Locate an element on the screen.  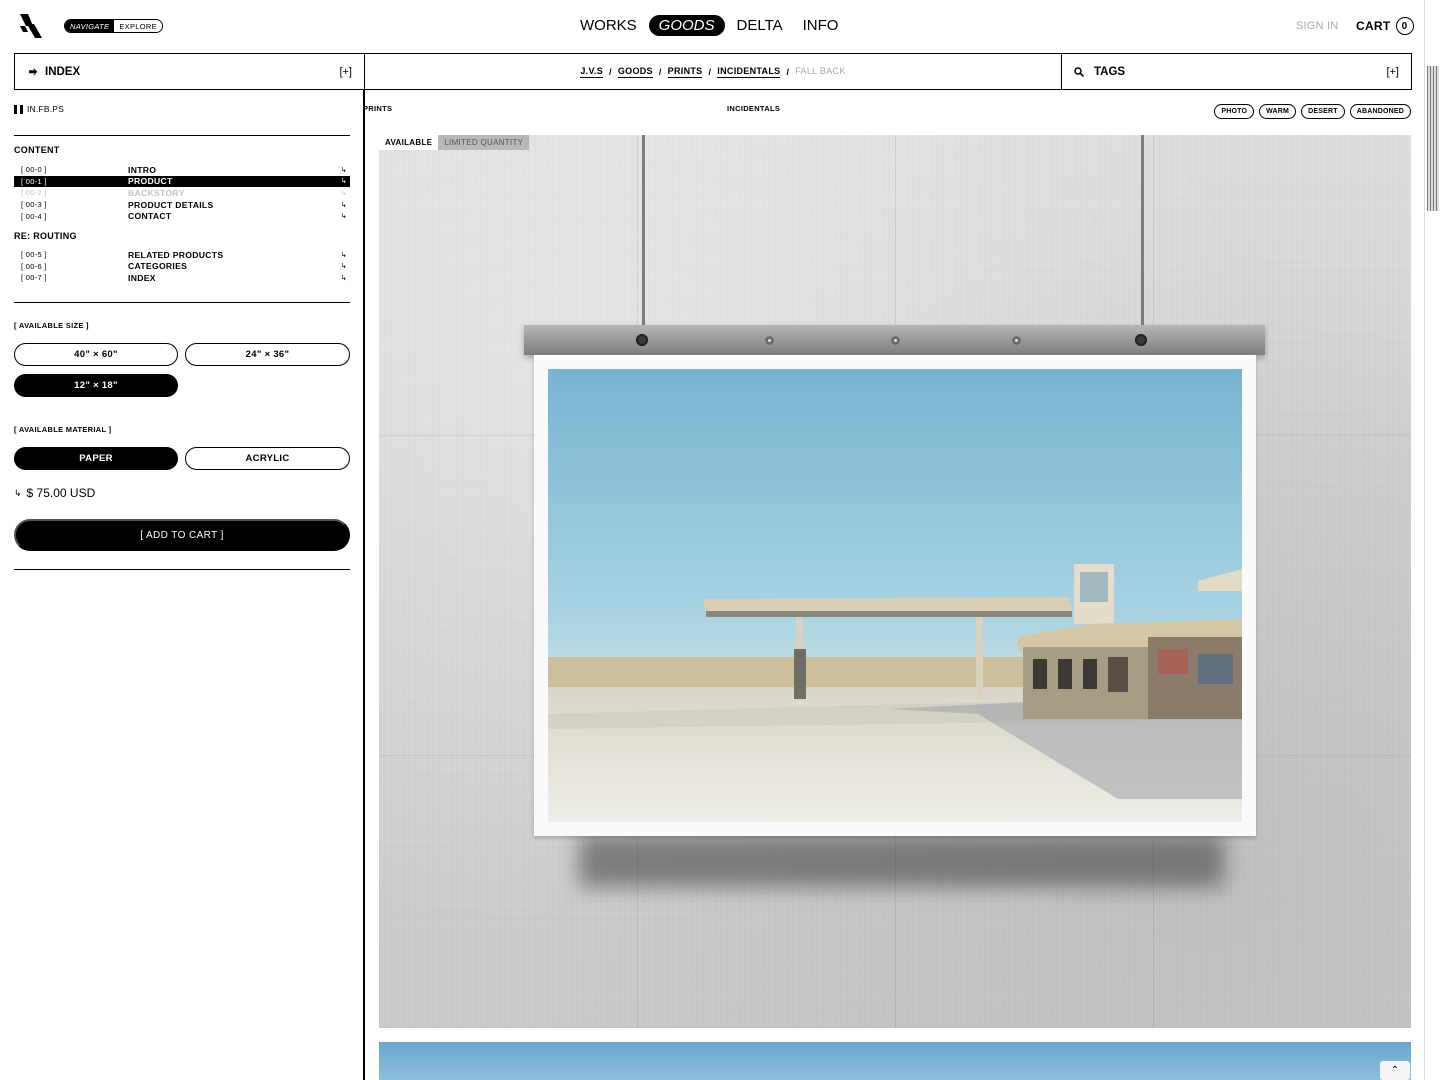
mode-toggle: NAVIGATE EXPLORE is located at coordinates (113, 26).